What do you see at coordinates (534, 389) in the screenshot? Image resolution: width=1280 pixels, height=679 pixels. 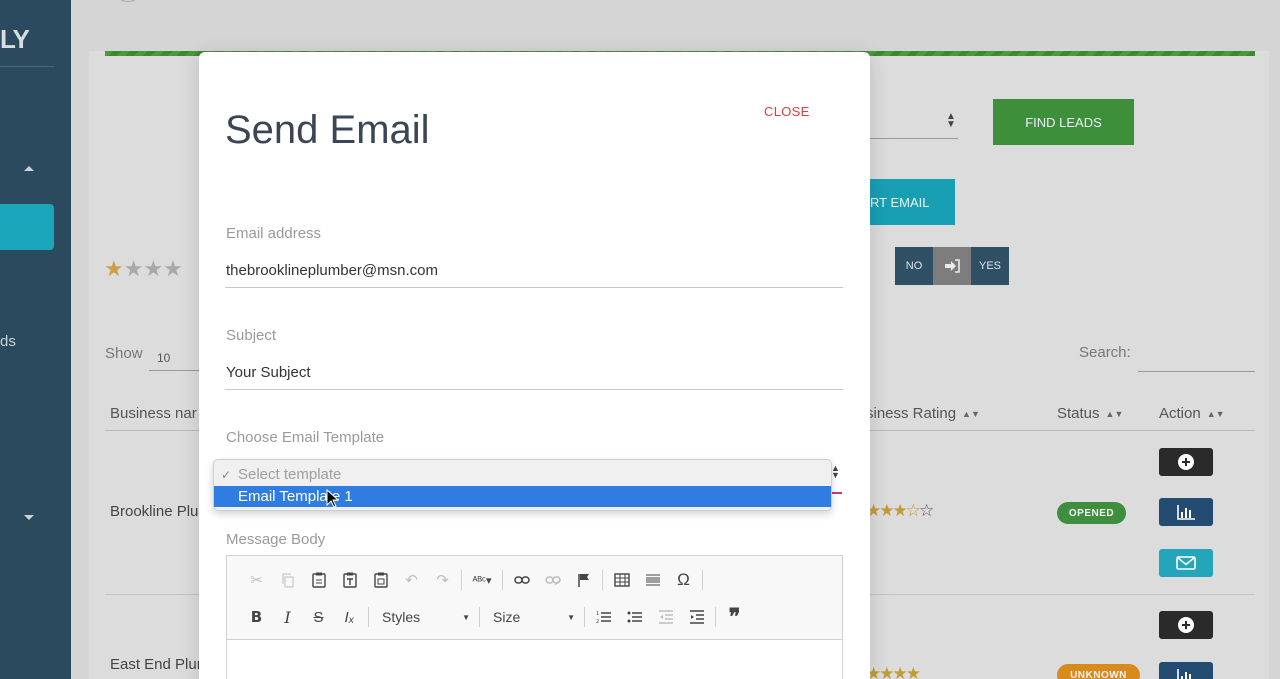 I see `subject-underline` at bounding box center [534, 389].